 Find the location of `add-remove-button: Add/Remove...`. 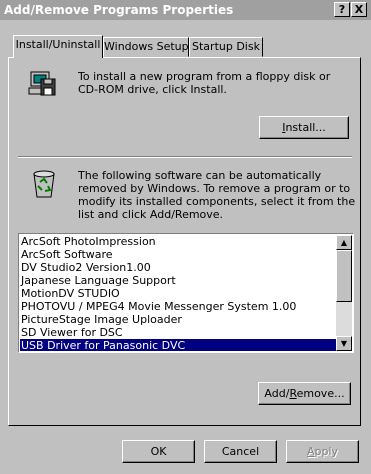

add-remove-button: Add/Remove... is located at coordinates (304, 393).